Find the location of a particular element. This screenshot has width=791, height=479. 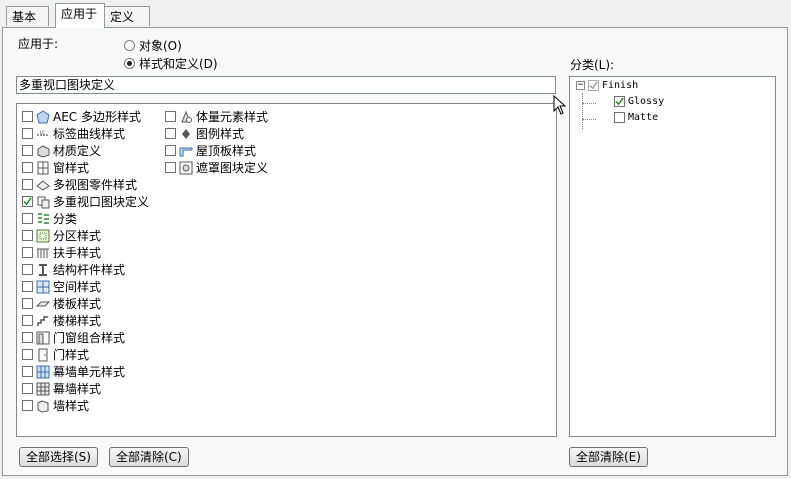

classification-icon is located at coordinates (43, 219).